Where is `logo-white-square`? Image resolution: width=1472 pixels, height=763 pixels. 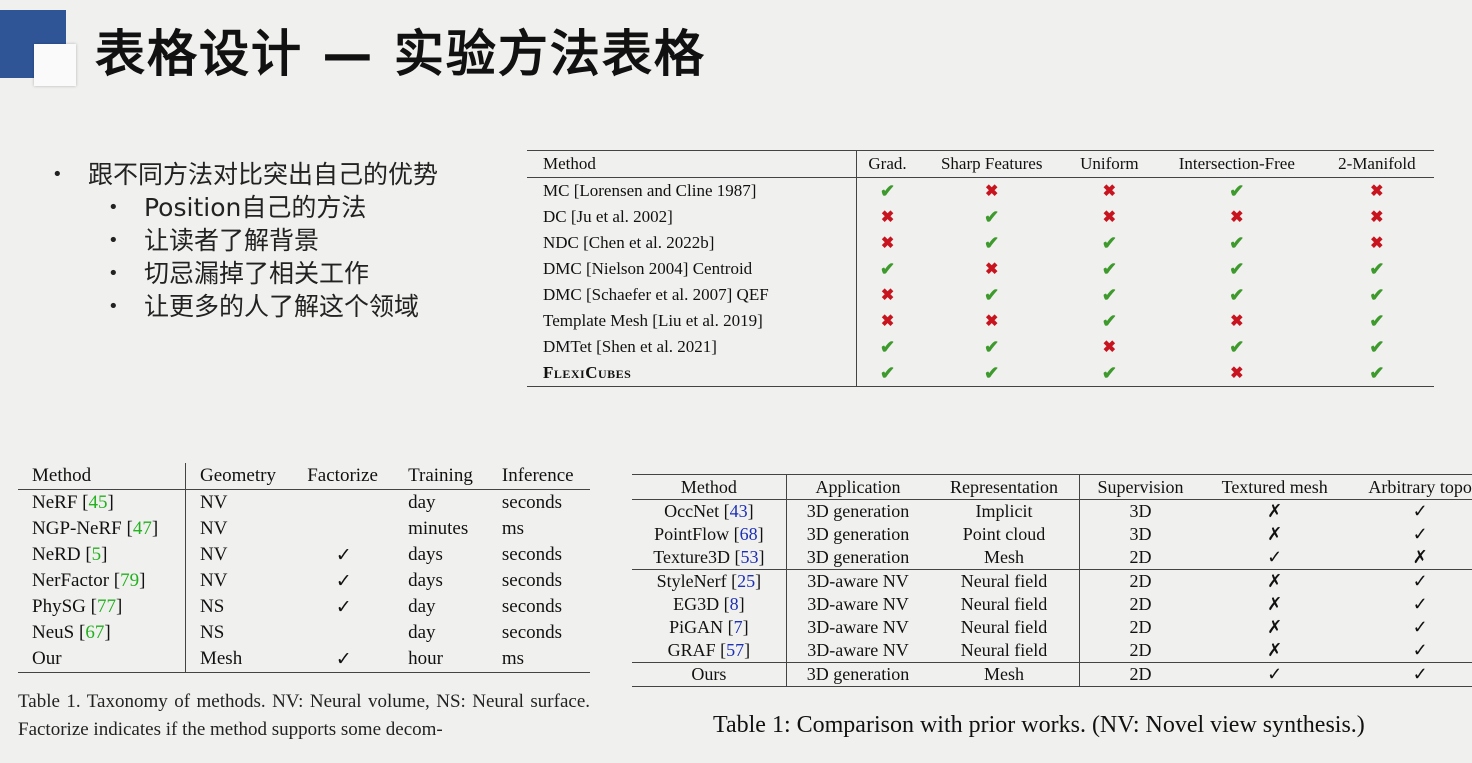
logo-white-square is located at coordinates (55, 65).